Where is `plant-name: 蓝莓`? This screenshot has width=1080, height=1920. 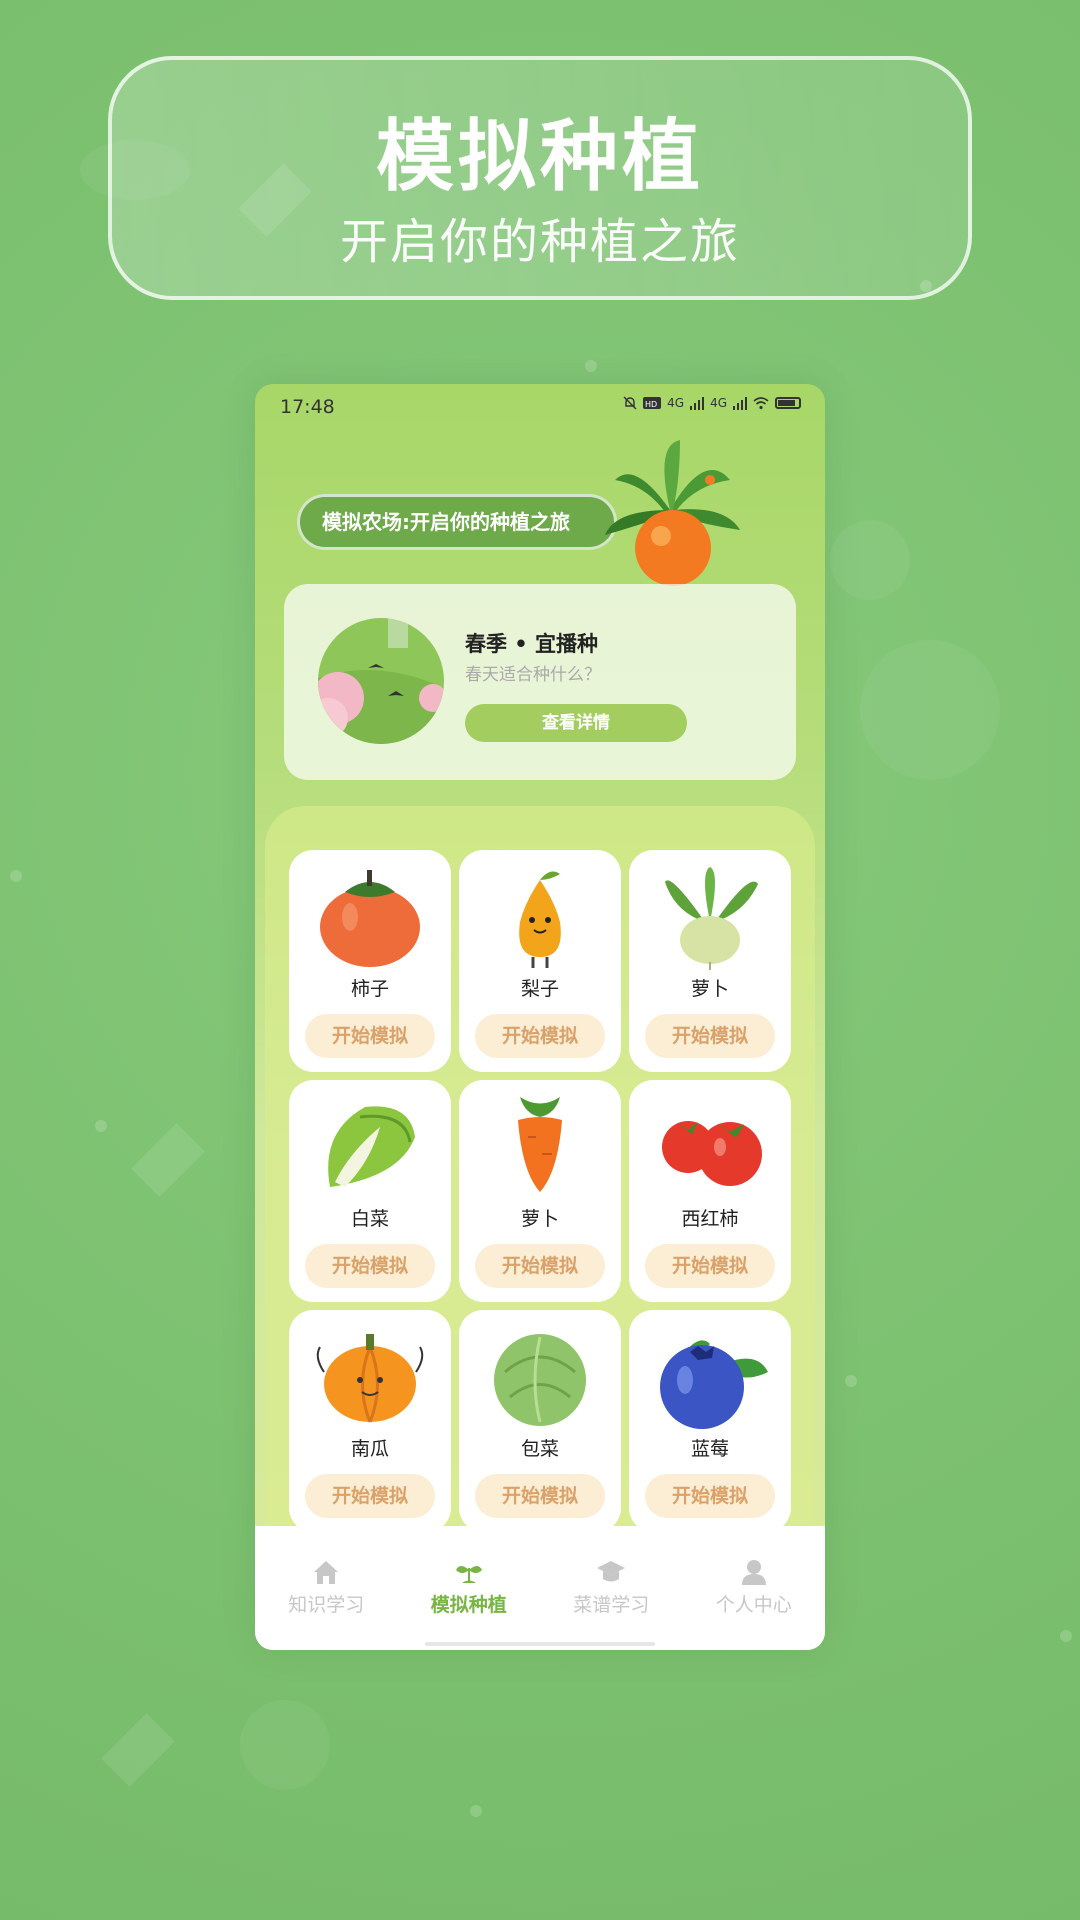
plant-name: 蓝莓 is located at coordinates (709, 1449).